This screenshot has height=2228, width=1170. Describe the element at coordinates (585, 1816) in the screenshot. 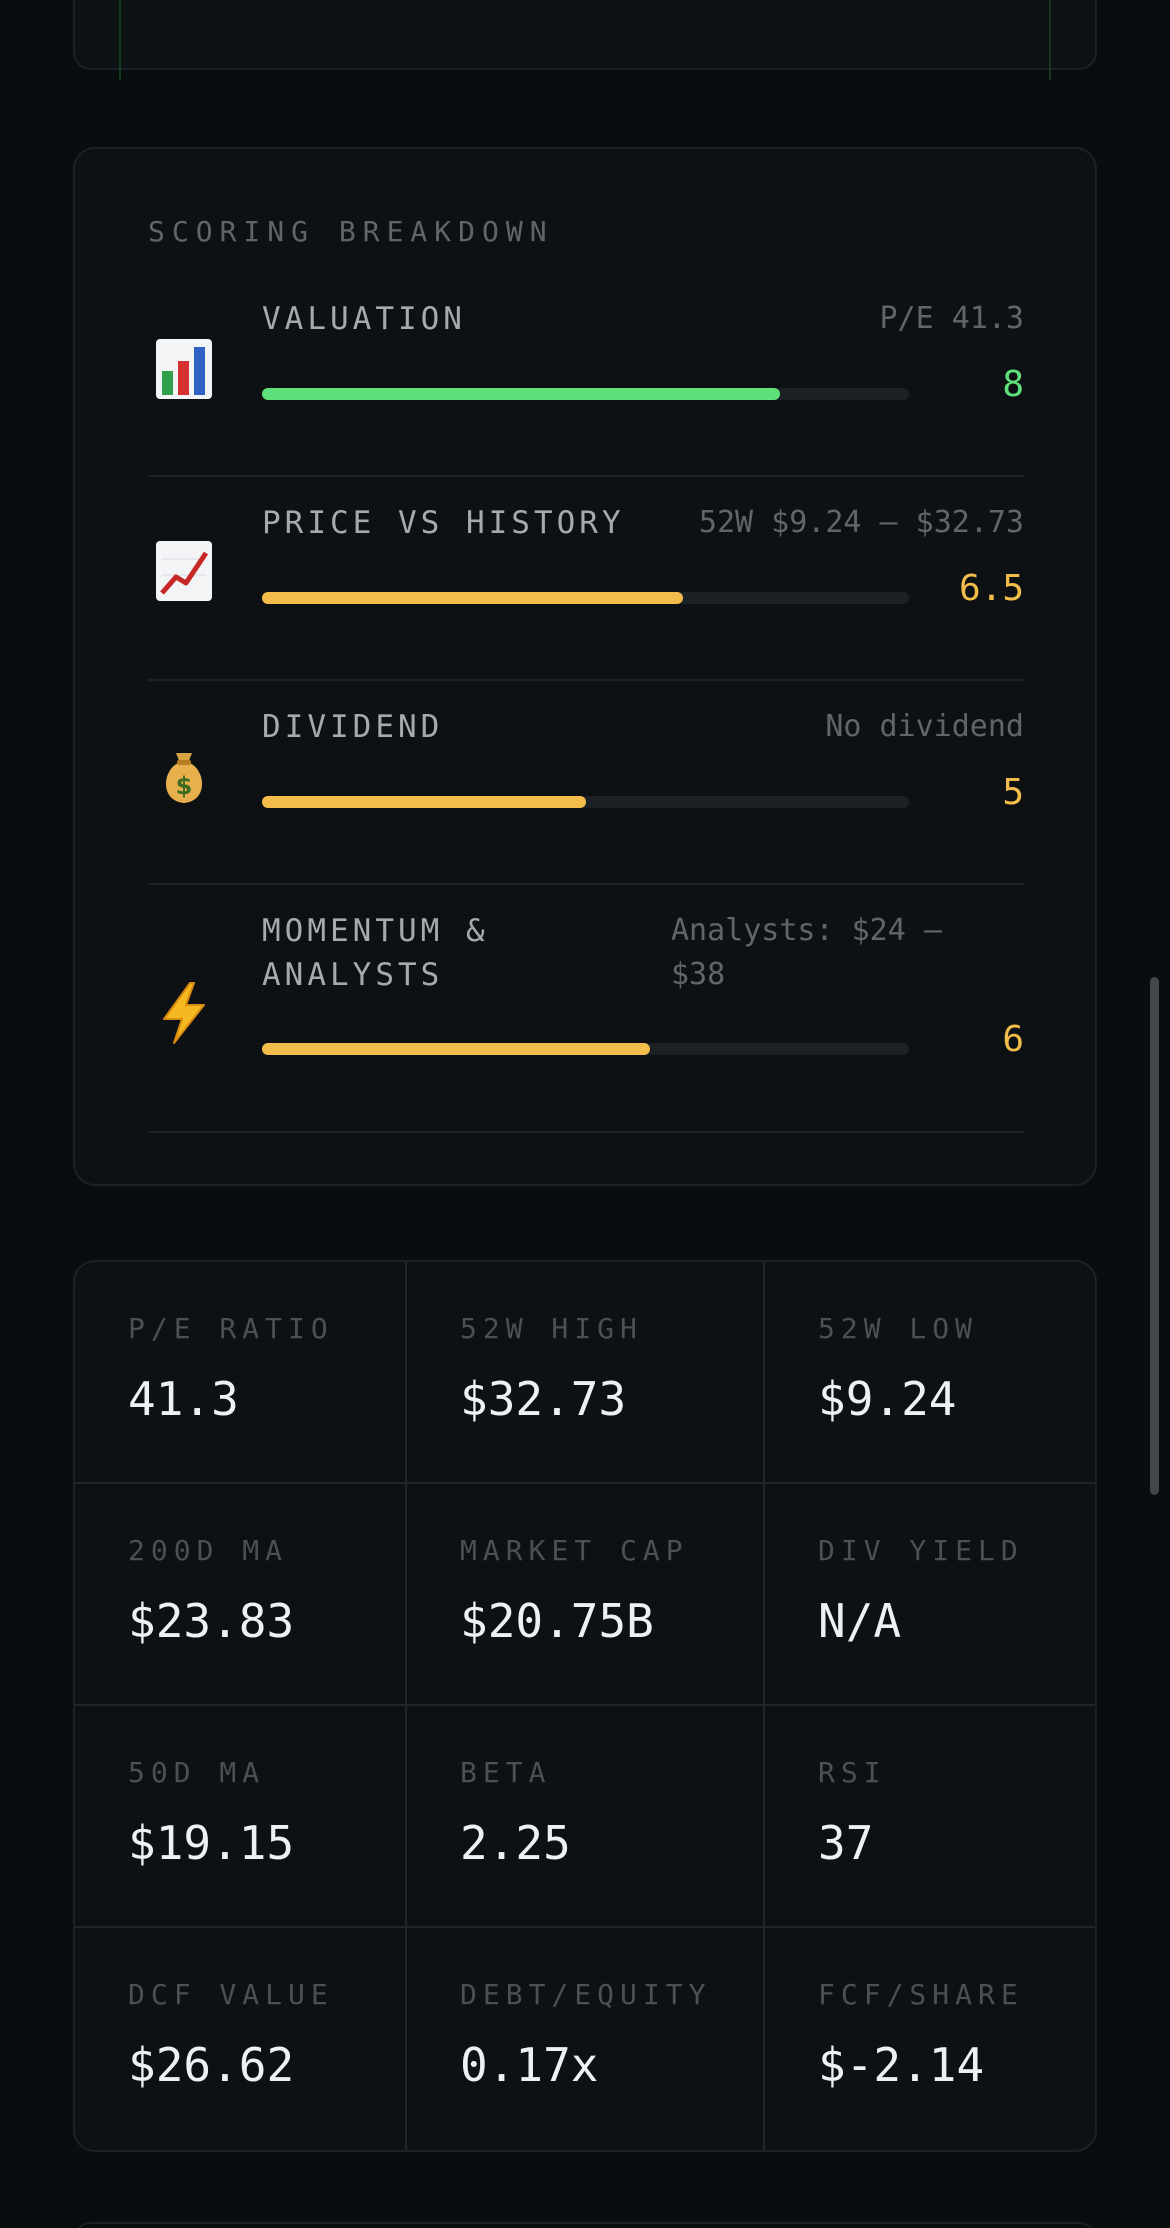

I see `metric-beta: BETA 2.25` at that location.